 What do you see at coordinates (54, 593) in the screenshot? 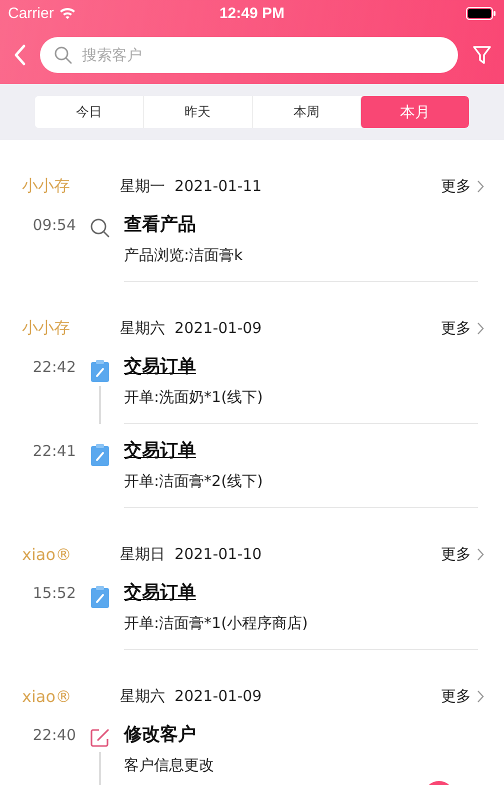
I see `time-label: 15:52` at bounding box center [54, 593].